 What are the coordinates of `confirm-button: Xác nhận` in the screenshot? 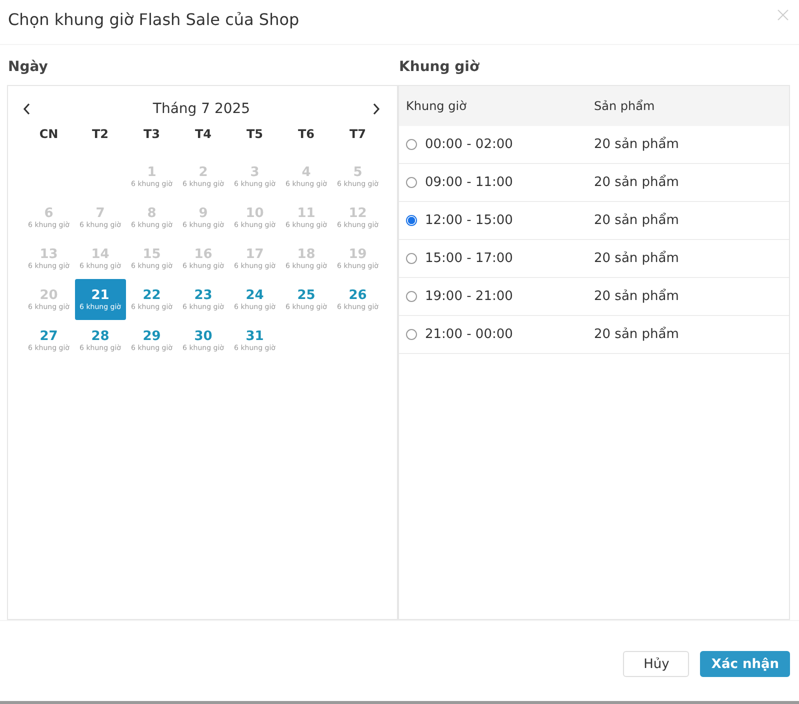 It's located at (745, 664).